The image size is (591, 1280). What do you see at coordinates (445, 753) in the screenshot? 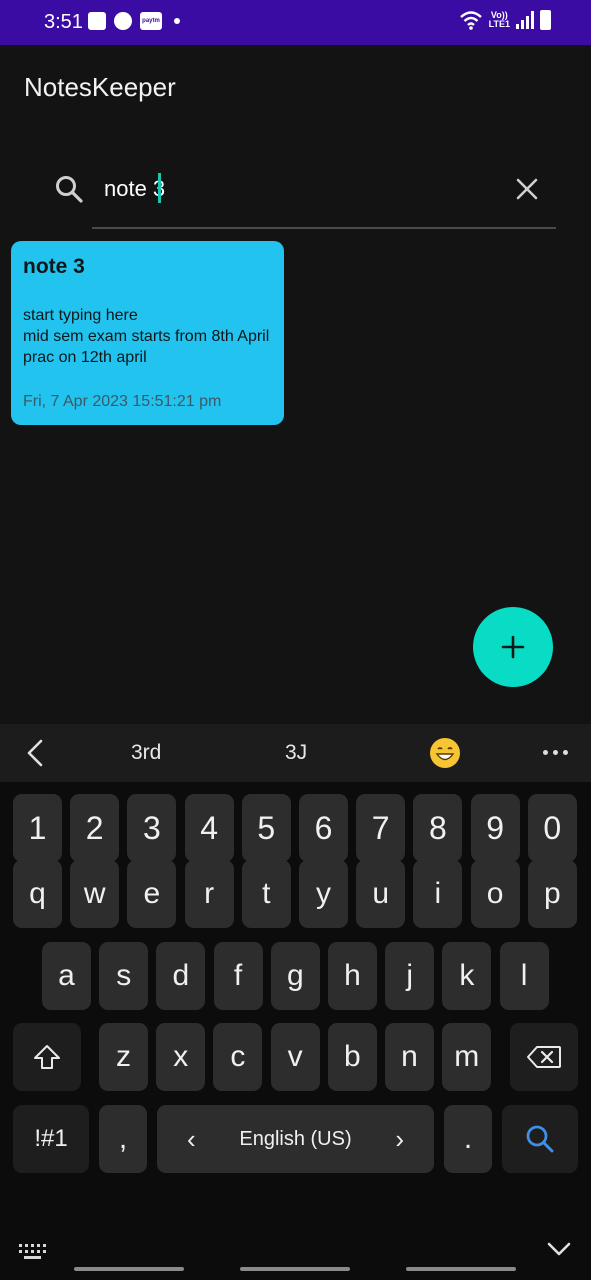
I see `grinning-face-icon` at bounding box center [445, 753].